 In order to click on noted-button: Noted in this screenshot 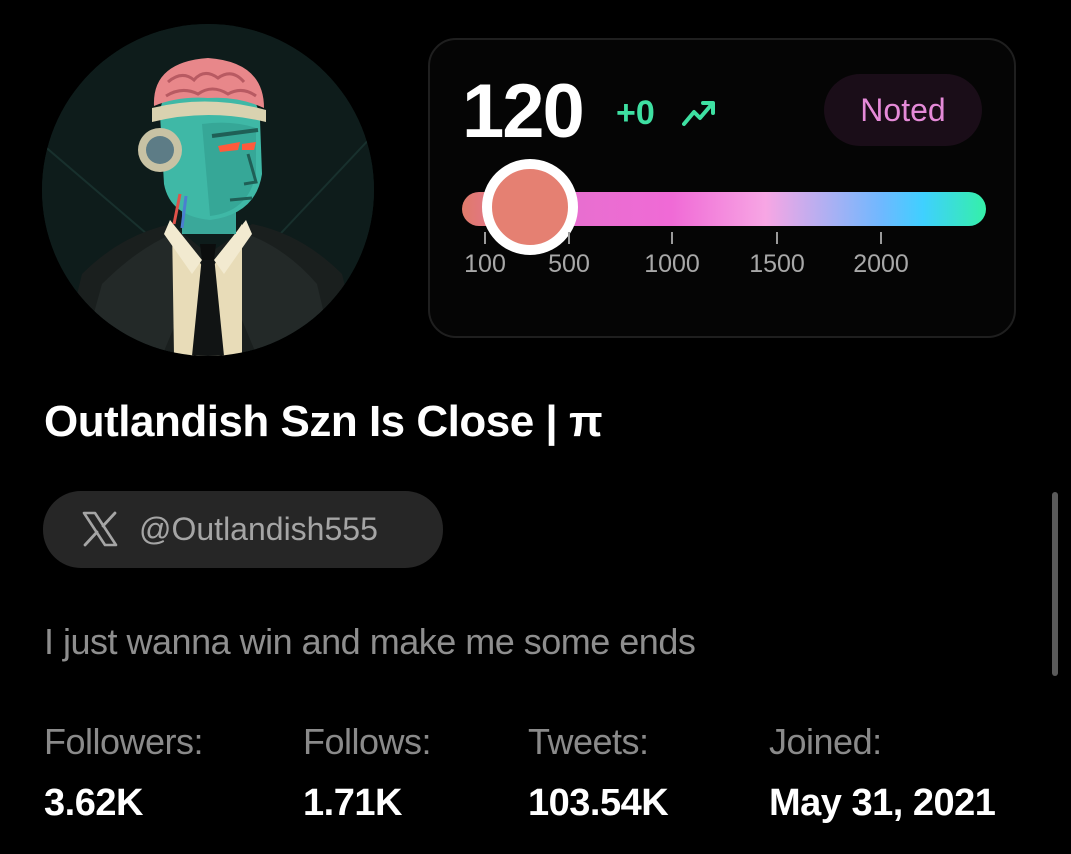, I will do `click(903, 110)`.